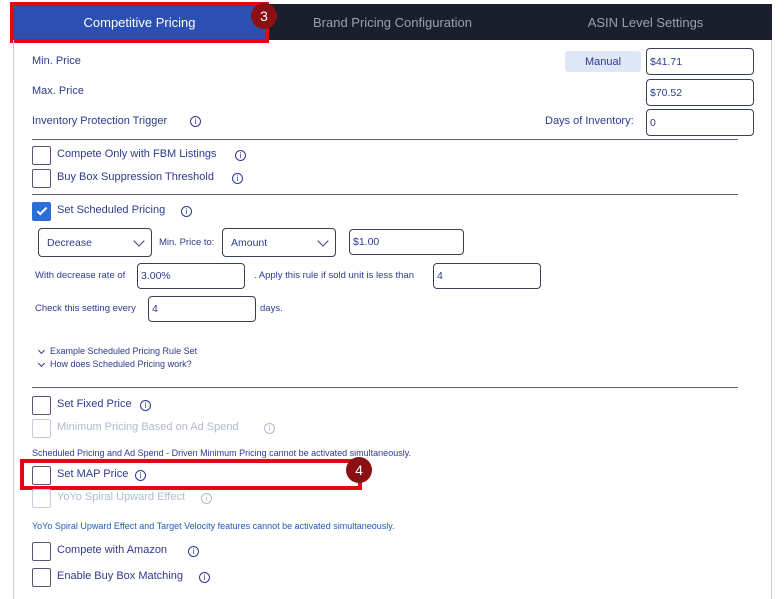 The width and height of the screenshot is (784, 599). What do you see at coordinates (94, 404) in the screenshot?
I see `fixed-price-label: Set Fixed Price` at bounding box center [94, 404].